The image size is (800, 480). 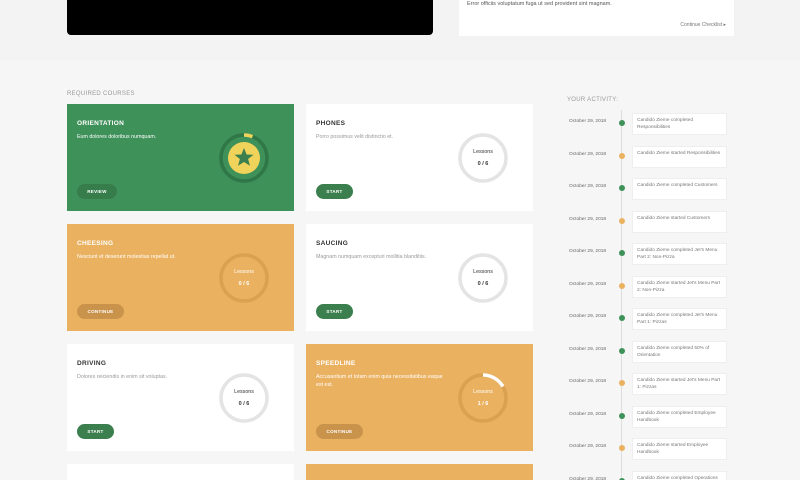 I want to click on course-title: SAUCING, so click(x=332, y=243).